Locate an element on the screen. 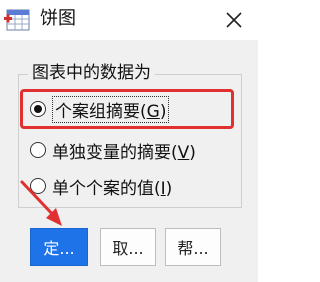 This screenshot has width=320, height=282. radio-values-individual-cases: 单个个案的值(I) is located at coordinates (101, 186).